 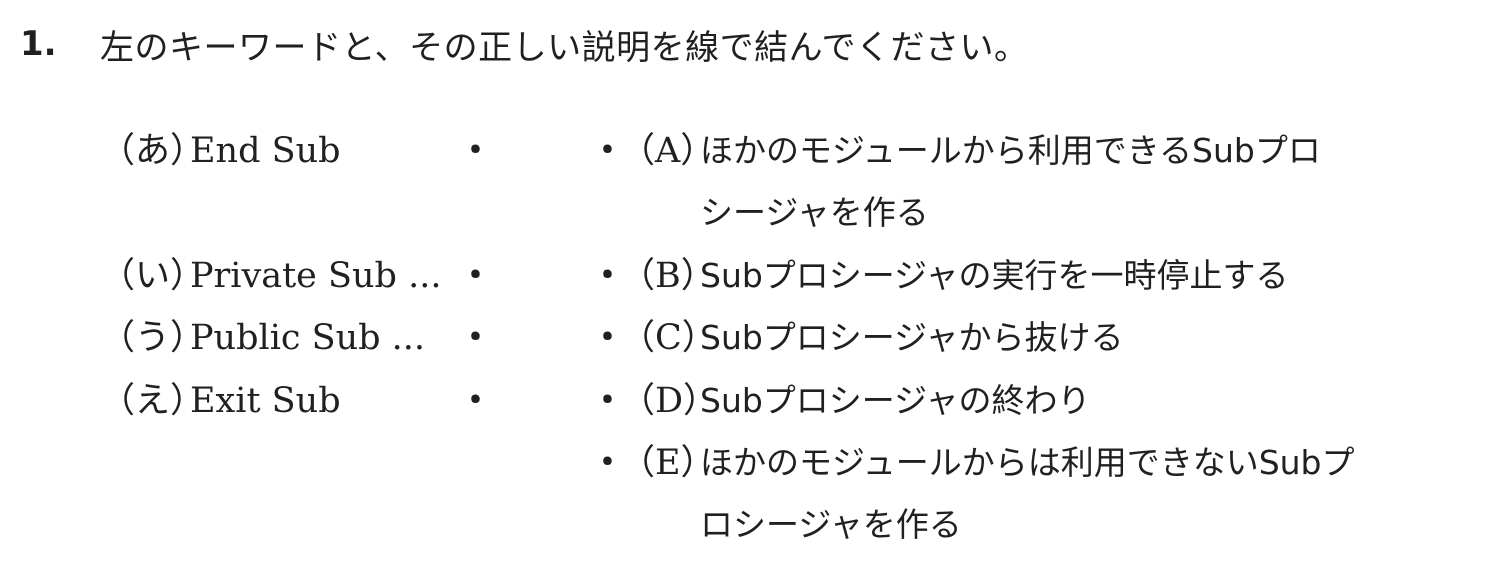 I want to click on match-row-1: （あ） End Sub ・ ・ （A） ほかのモジュールから利用できるSubプロ, so click(x=747, y=151).